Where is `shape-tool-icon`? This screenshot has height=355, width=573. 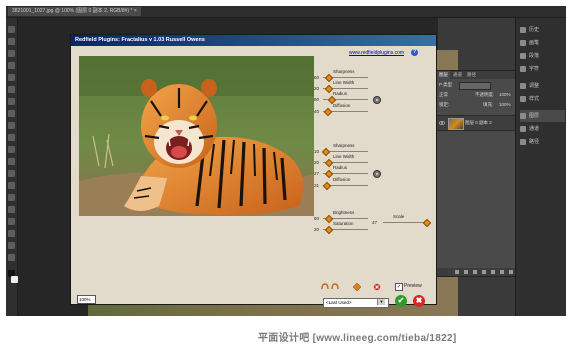
shape-tool-icon is located at coordinates (11, 233).